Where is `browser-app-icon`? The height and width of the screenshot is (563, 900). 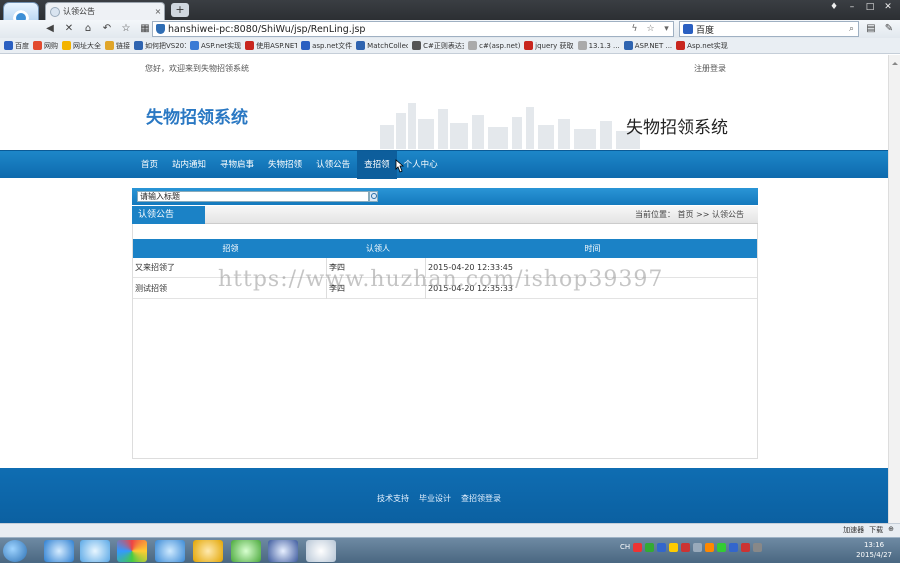 browser-app-icon is located at coordinates (95, 551).